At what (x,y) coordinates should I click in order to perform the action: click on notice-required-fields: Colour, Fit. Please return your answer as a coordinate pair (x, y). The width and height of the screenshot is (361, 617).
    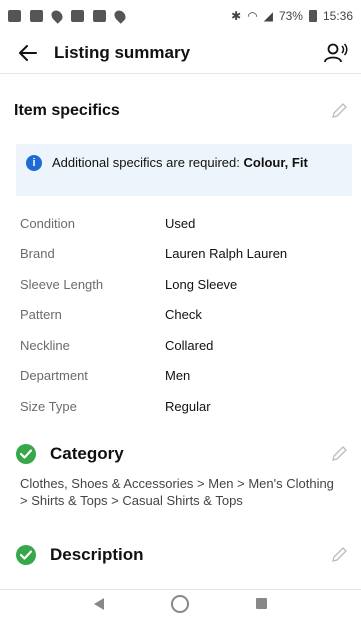
    Looking at the image, I should click on (275, 162).